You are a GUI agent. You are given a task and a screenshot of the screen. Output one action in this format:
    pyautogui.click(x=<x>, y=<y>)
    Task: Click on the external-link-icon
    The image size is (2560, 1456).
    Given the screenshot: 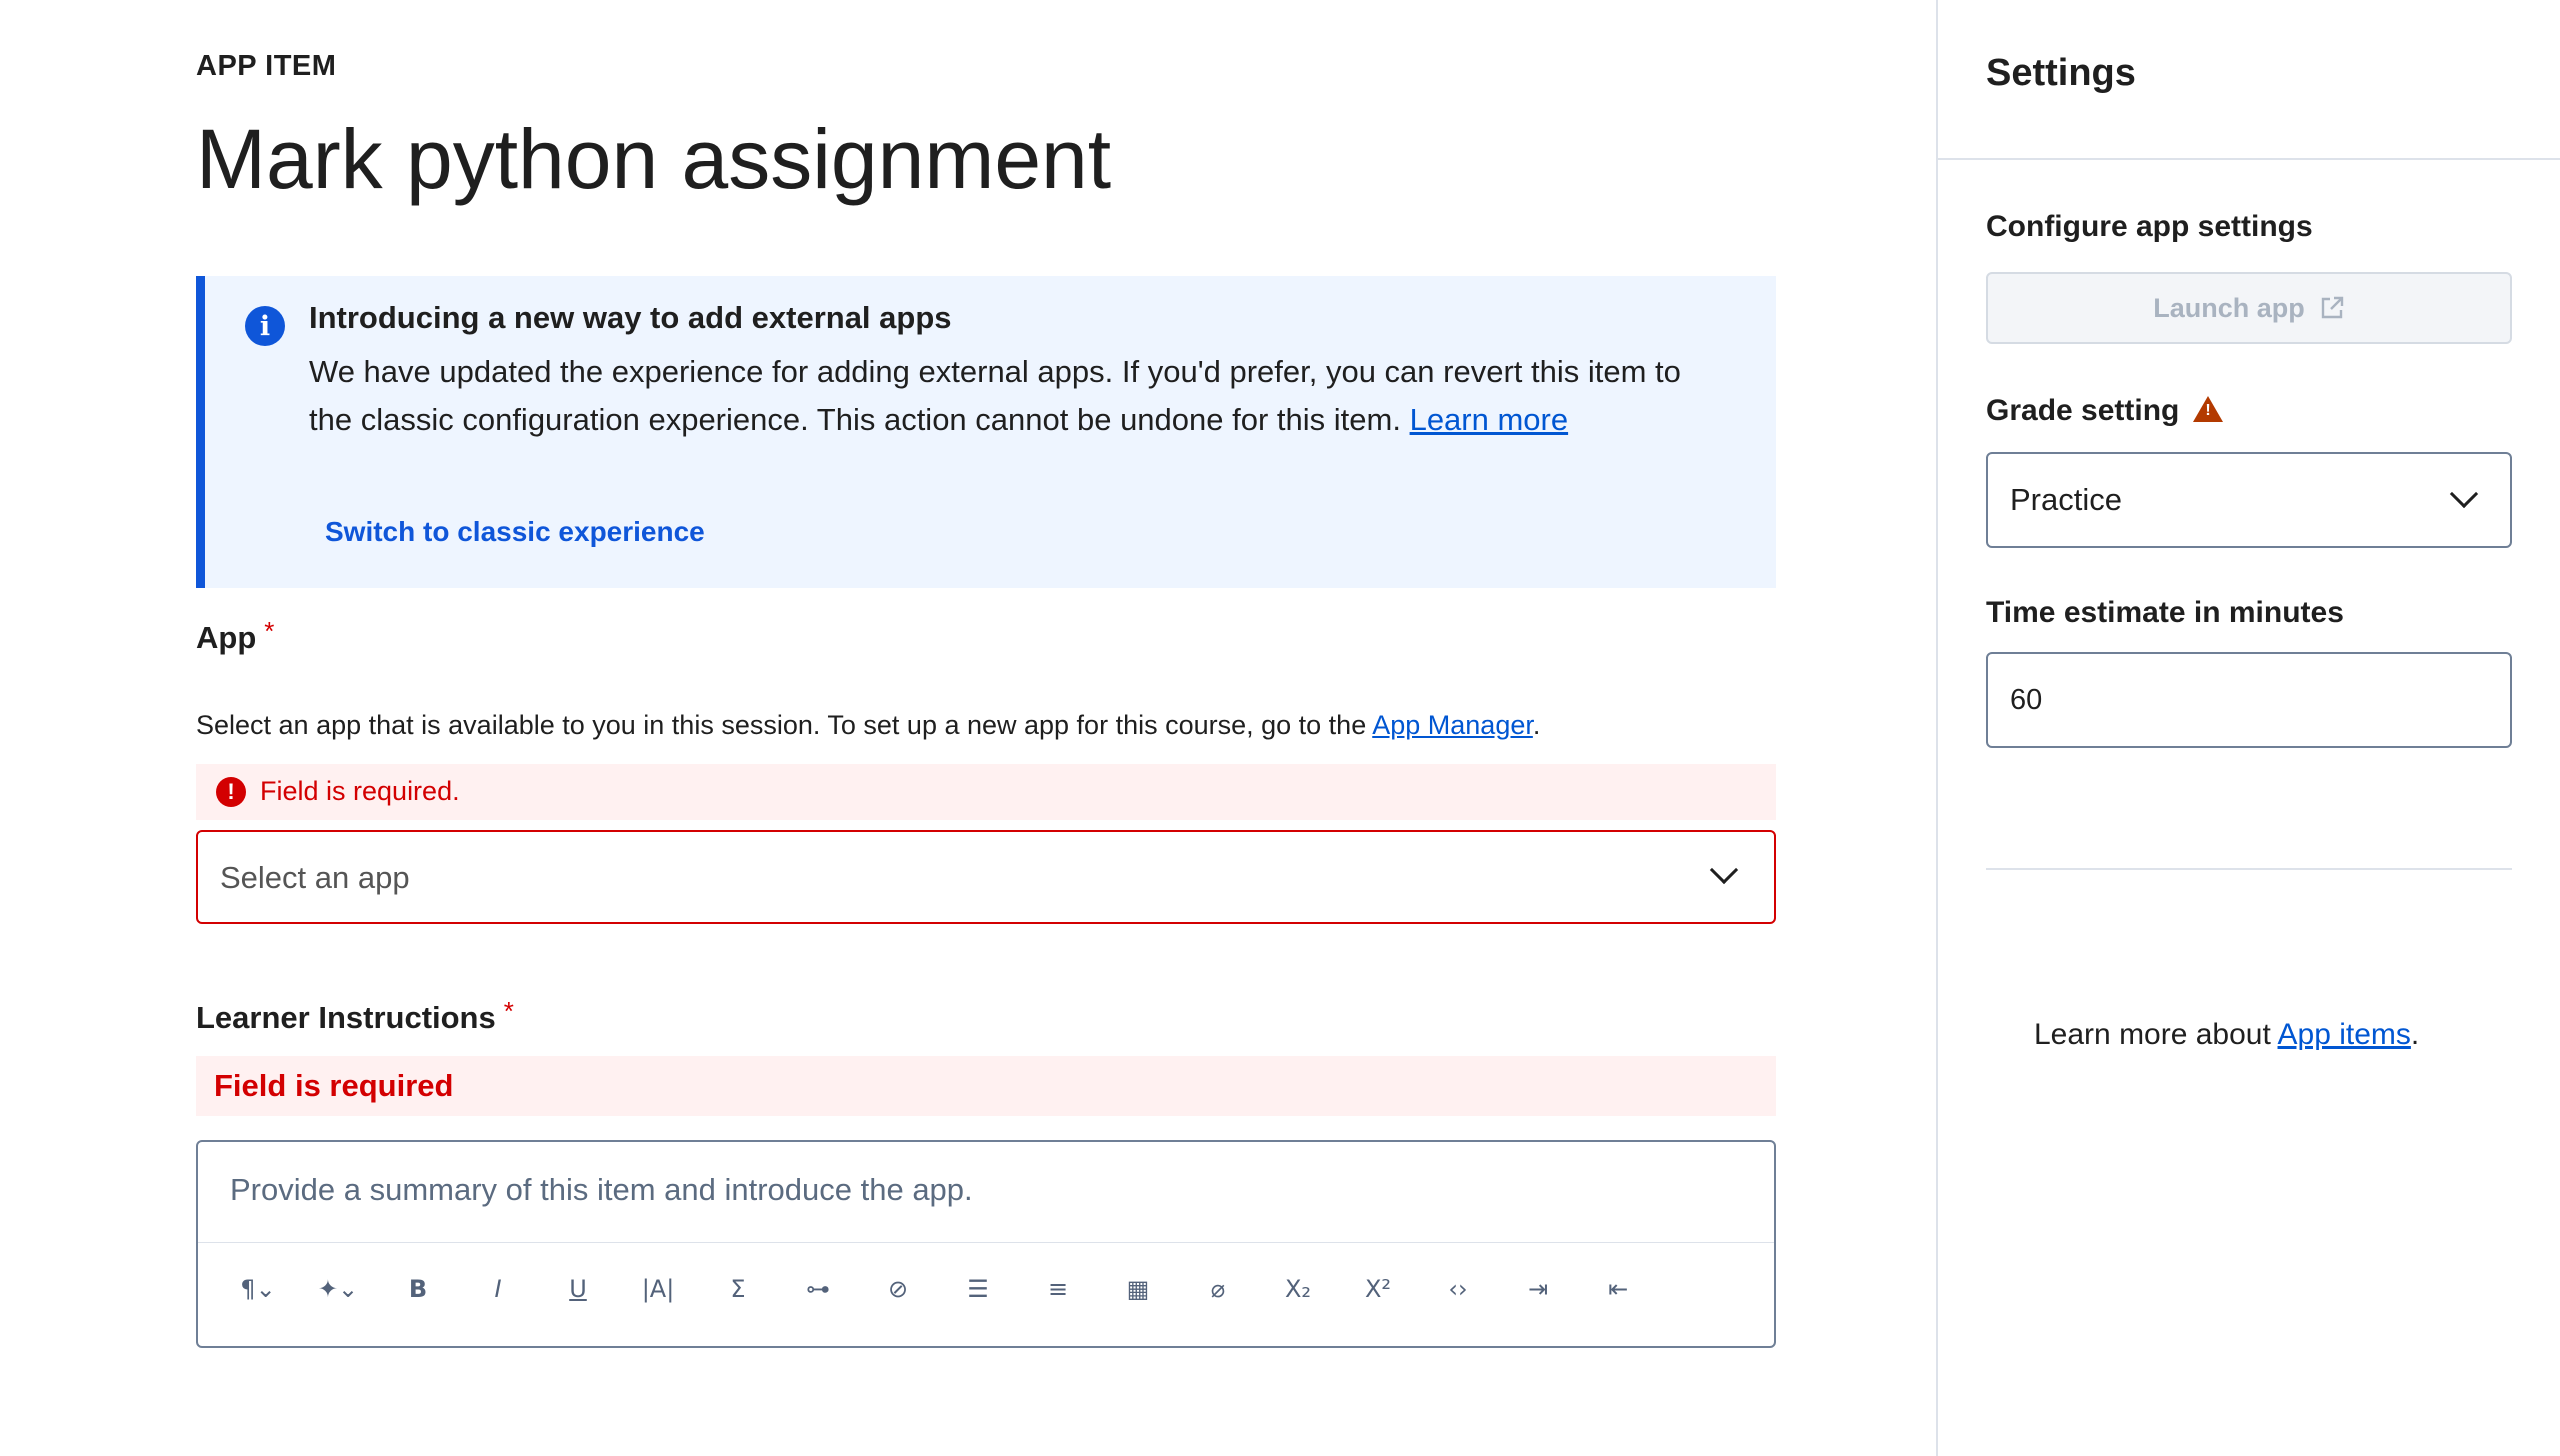 What is the action you would take?
    pyautogui.click(x=2332, y=307)
    